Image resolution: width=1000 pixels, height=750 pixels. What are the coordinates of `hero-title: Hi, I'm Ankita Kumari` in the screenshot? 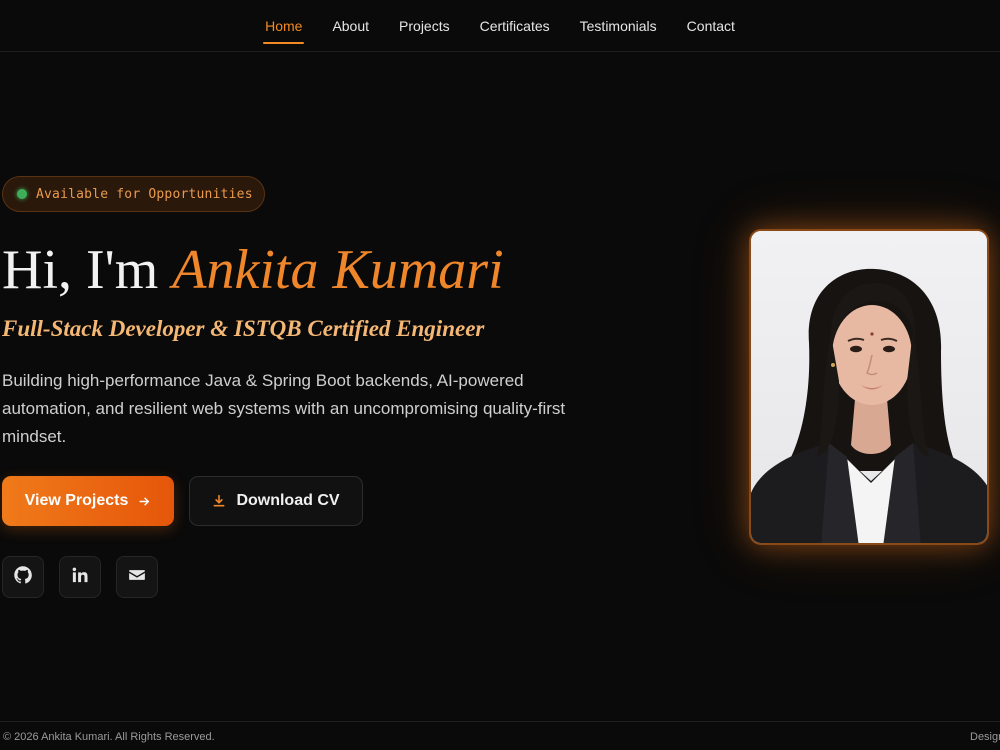 It's located at (253, 270).